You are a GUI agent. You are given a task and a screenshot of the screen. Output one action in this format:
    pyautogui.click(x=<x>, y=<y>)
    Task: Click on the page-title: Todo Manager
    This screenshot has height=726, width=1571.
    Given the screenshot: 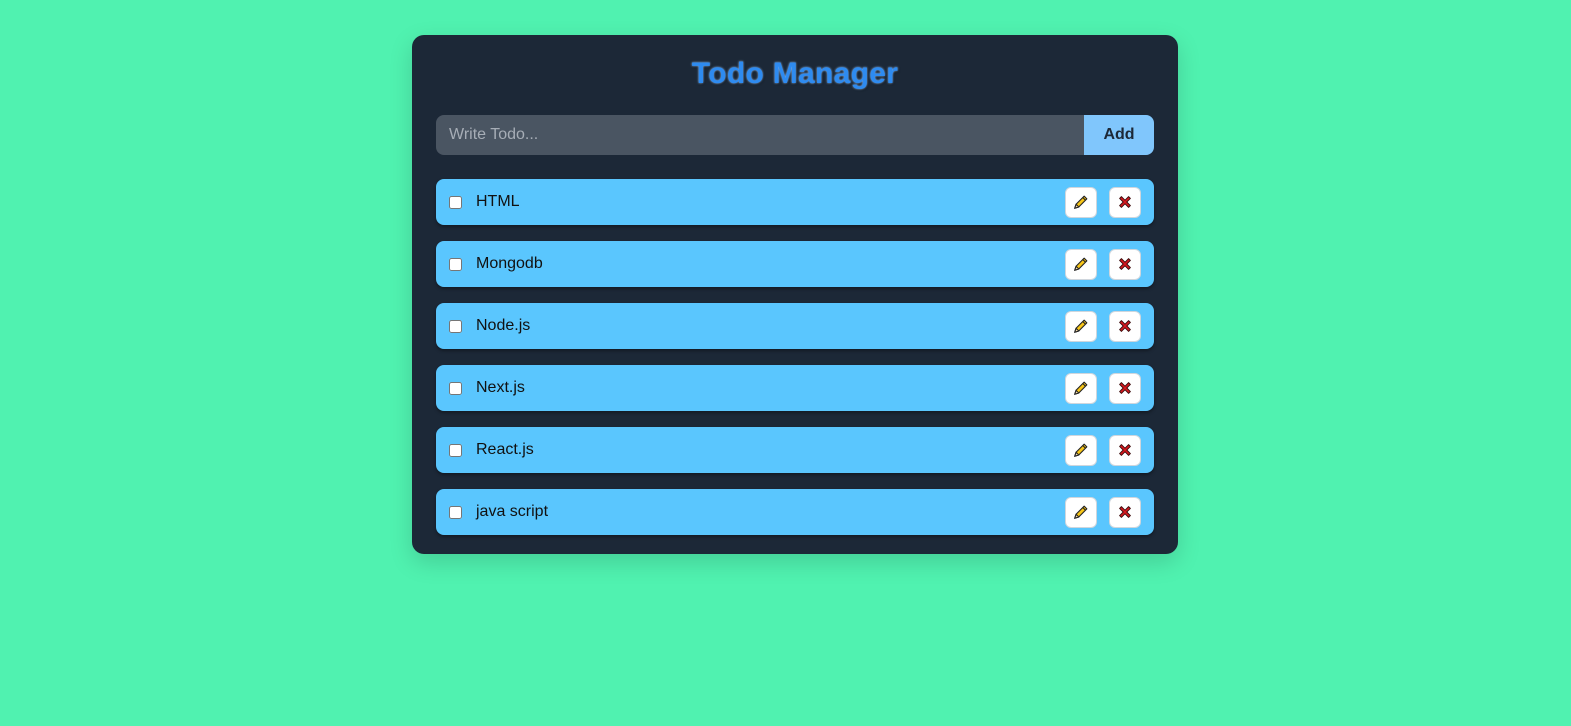 What is the action you would take?
    pyautogui.click(x=795, y=73)
    